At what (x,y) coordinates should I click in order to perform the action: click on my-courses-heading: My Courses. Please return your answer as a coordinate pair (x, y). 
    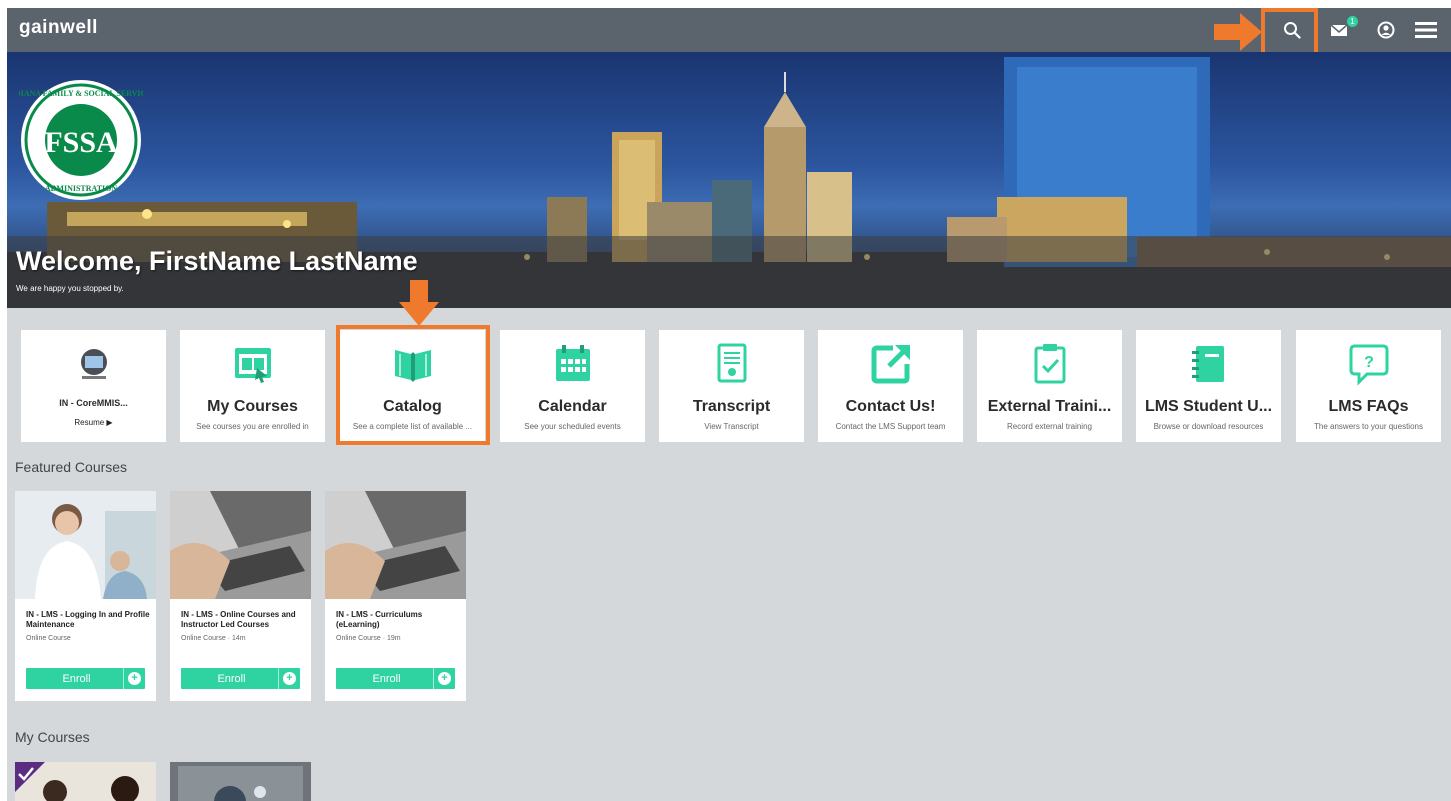
    Looking at the image, I should click on (52, 737).